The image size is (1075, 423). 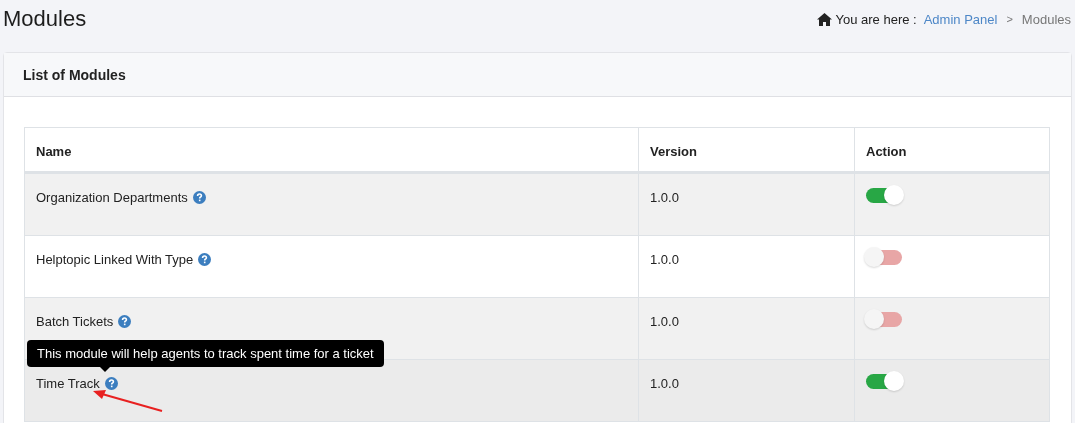 What do you see at coordinates (128, 401) in the screenshot?
I see `annotation-arrow` at bounding box center [128, 401].